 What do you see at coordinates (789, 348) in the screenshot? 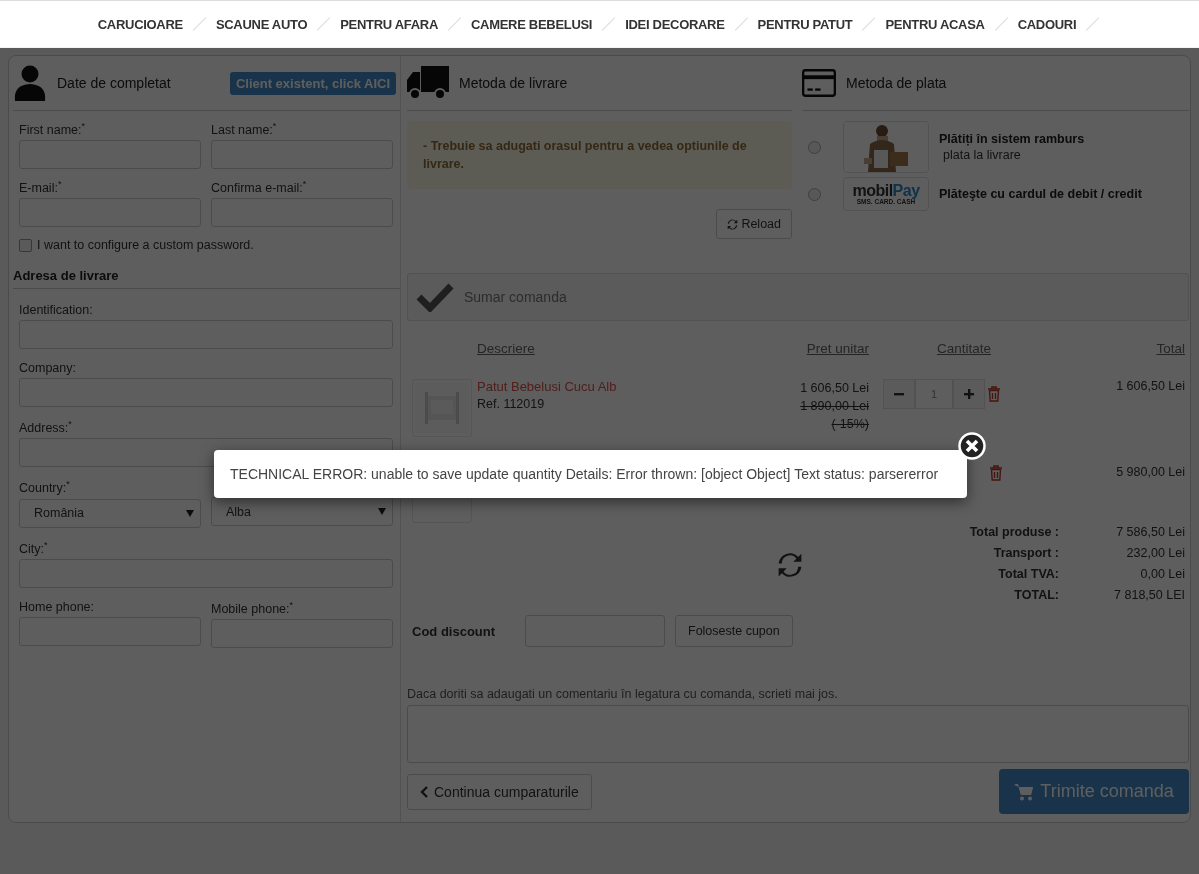
I see `column-header: Pret unitar` at bounding box center [789, 348].